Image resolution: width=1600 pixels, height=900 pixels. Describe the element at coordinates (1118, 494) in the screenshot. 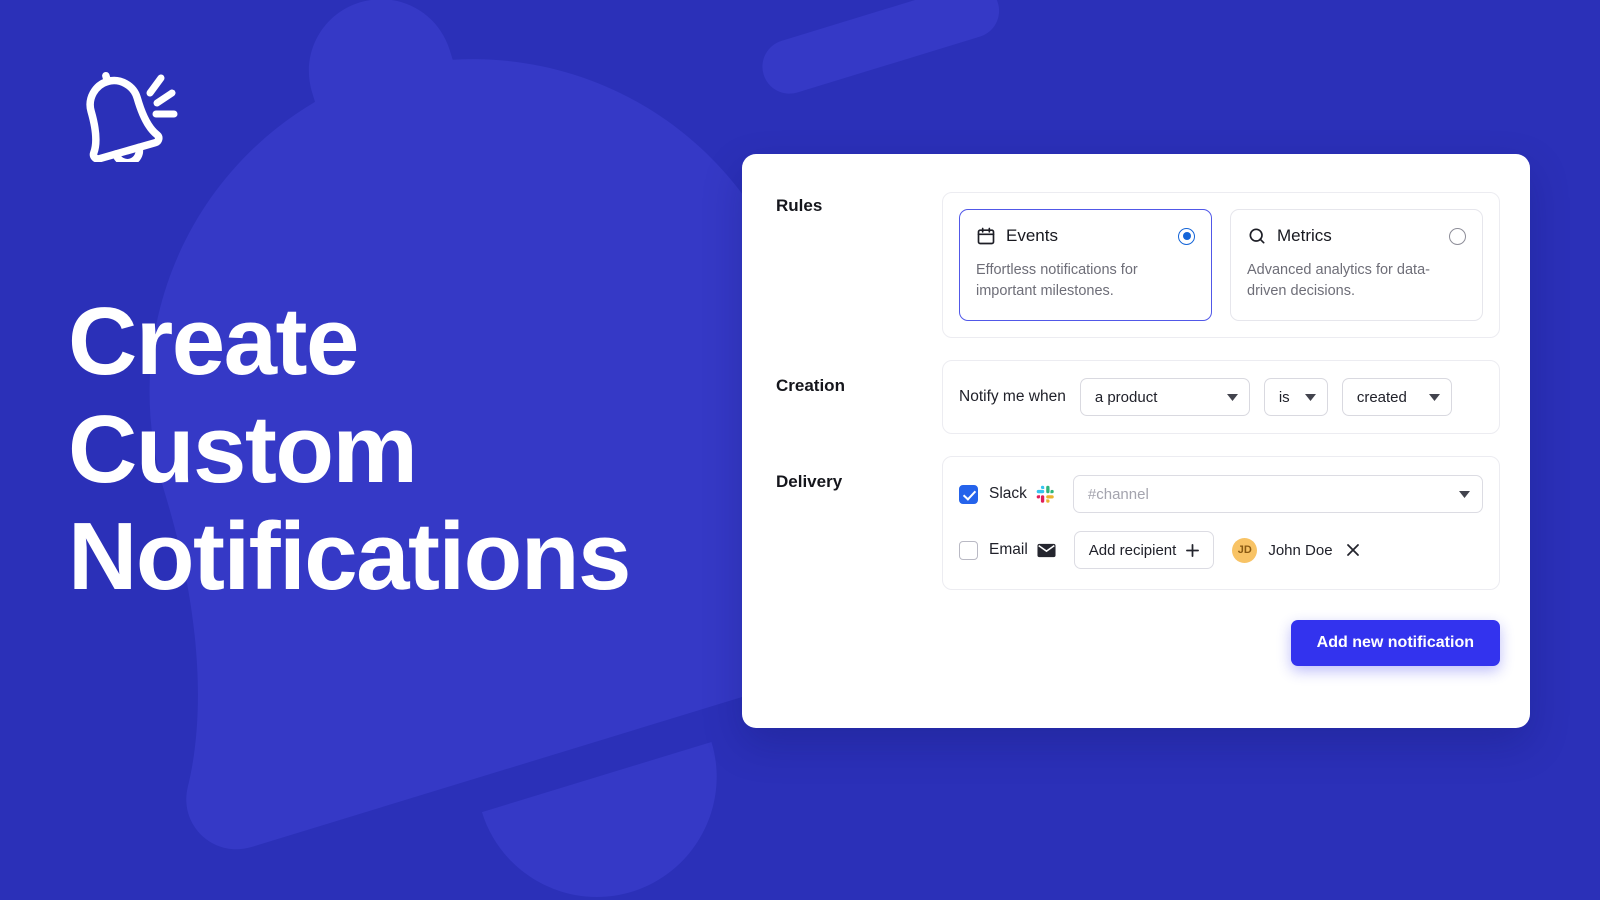

I see `slack-channel-placeholder: #channel` at that location.